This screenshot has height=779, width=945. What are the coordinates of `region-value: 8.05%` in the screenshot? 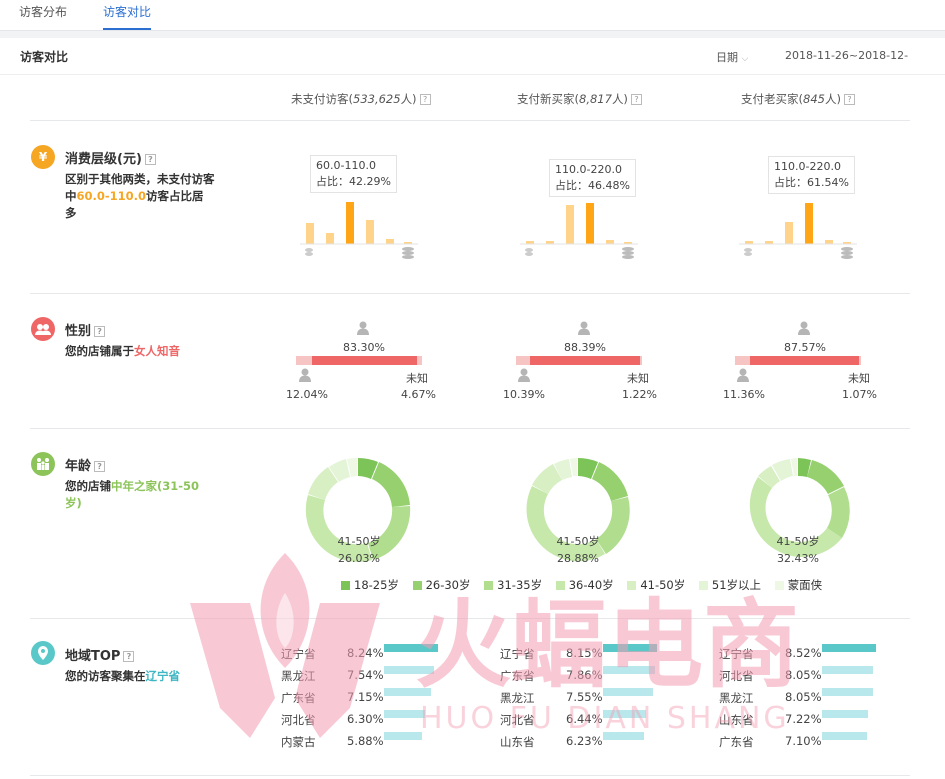 It's located at (803, 697).